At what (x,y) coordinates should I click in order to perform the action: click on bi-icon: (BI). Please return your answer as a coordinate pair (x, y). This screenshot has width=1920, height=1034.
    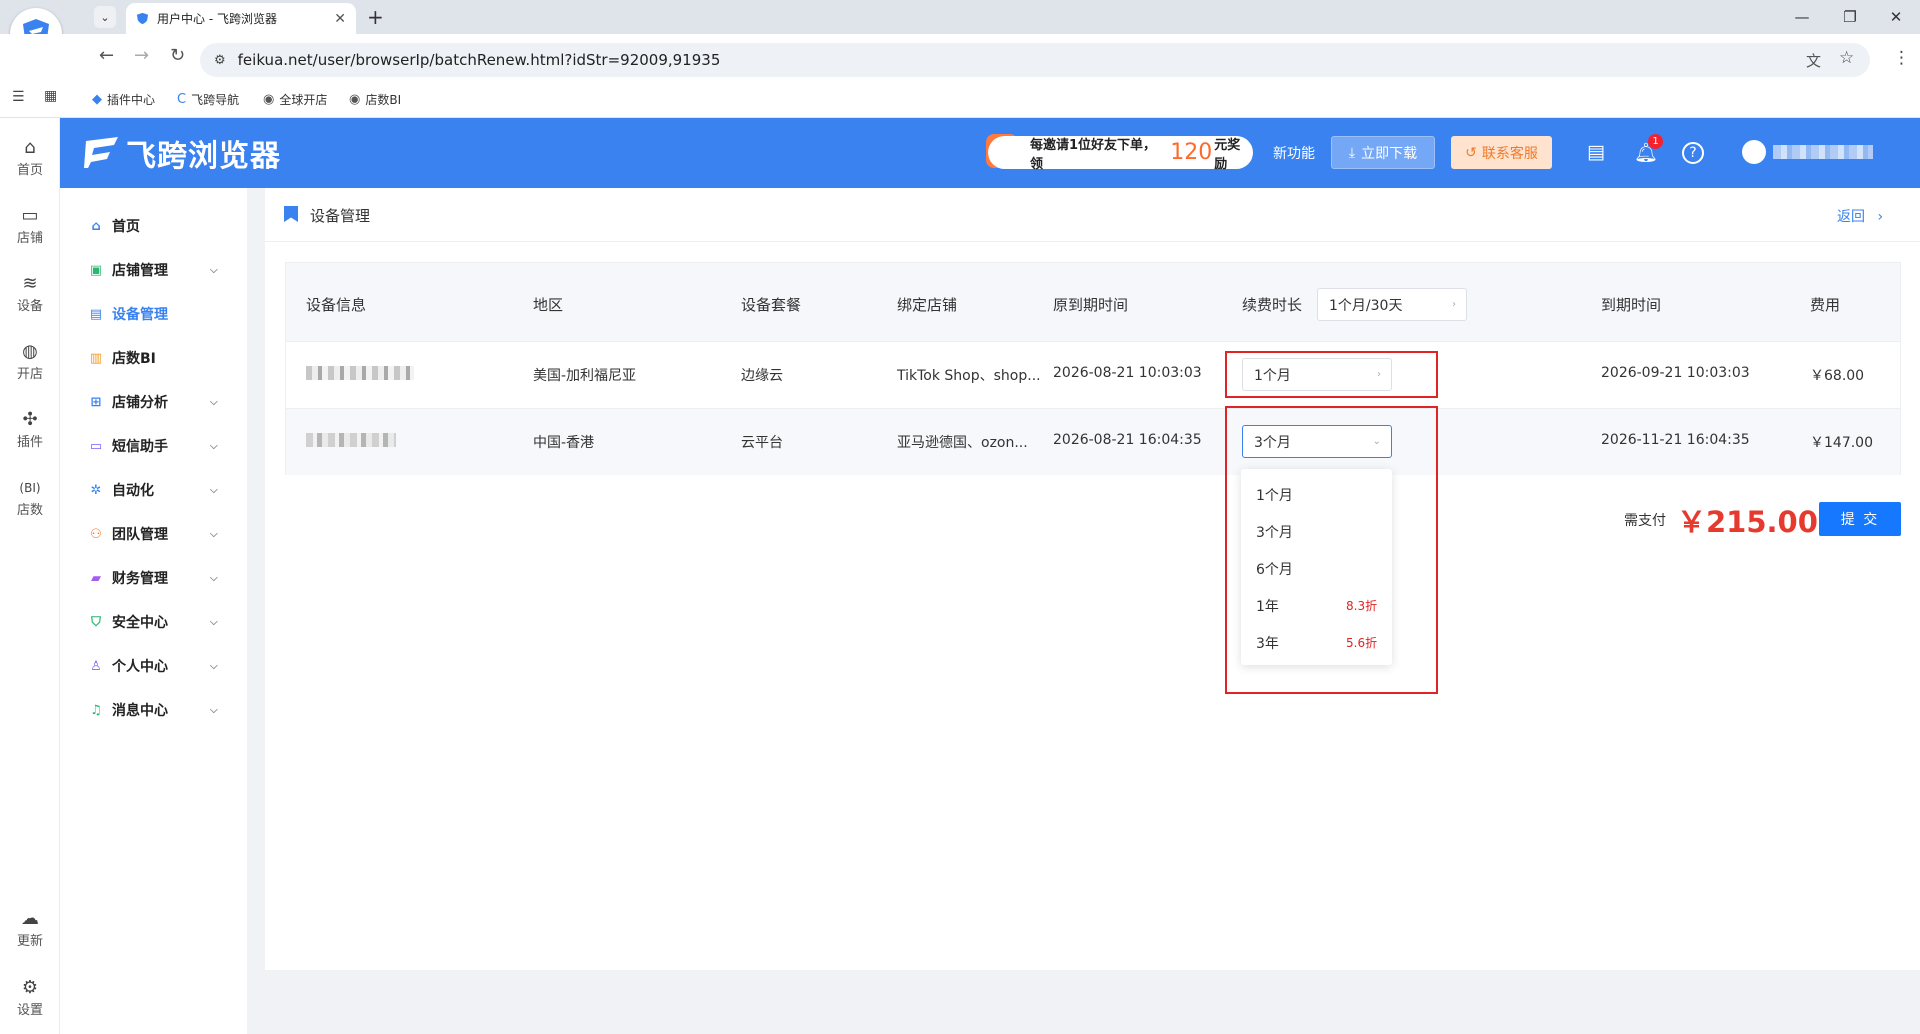
    Looking at the image, I should click on (30, 488).